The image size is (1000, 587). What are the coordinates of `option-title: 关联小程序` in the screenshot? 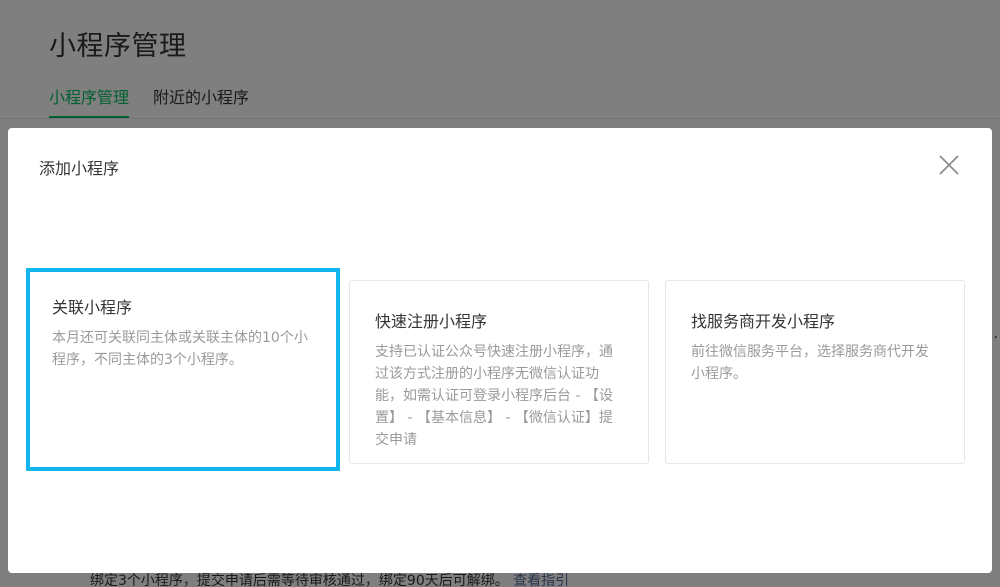 It's located at (92, 307).